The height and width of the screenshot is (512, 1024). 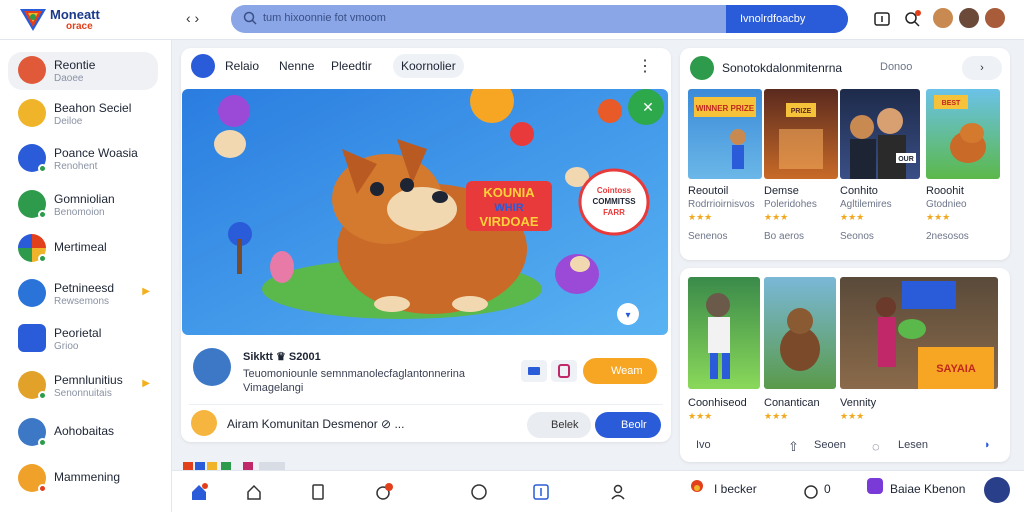 I want to click on footer-mid-label: Seoen, so click(x=830, y=445).